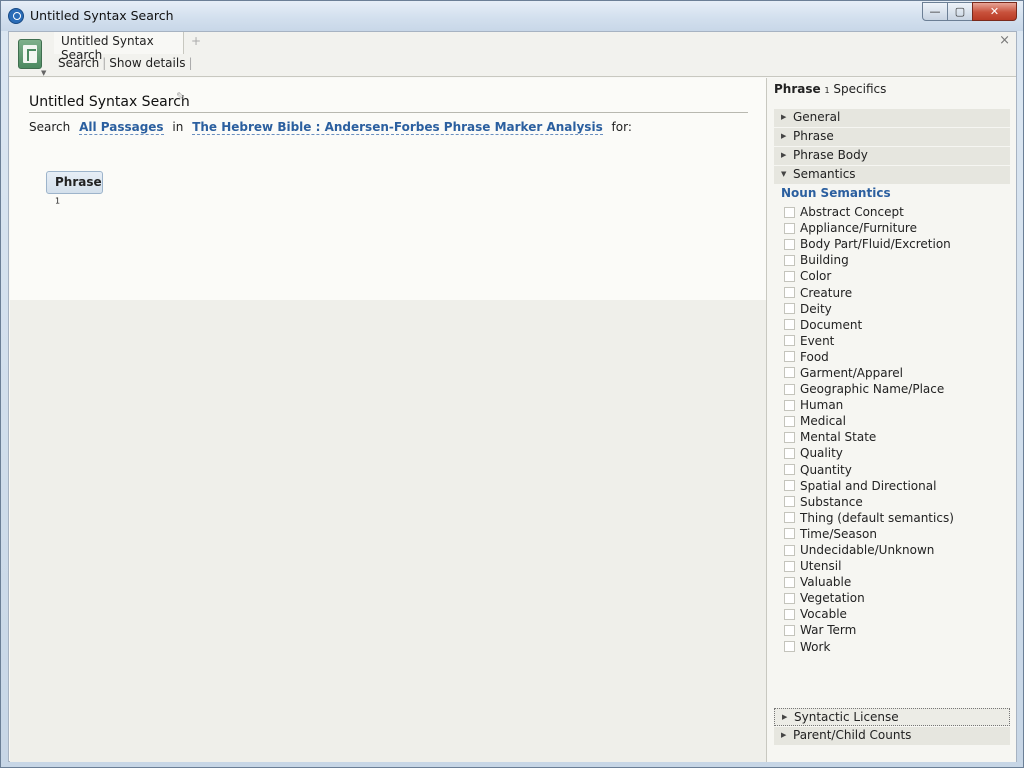 The image size is (1024, 768). What do you see at coordinates (869, 453) in the screenshot?
I see `semantics-option: Quality` at bounding box center [869, 453].